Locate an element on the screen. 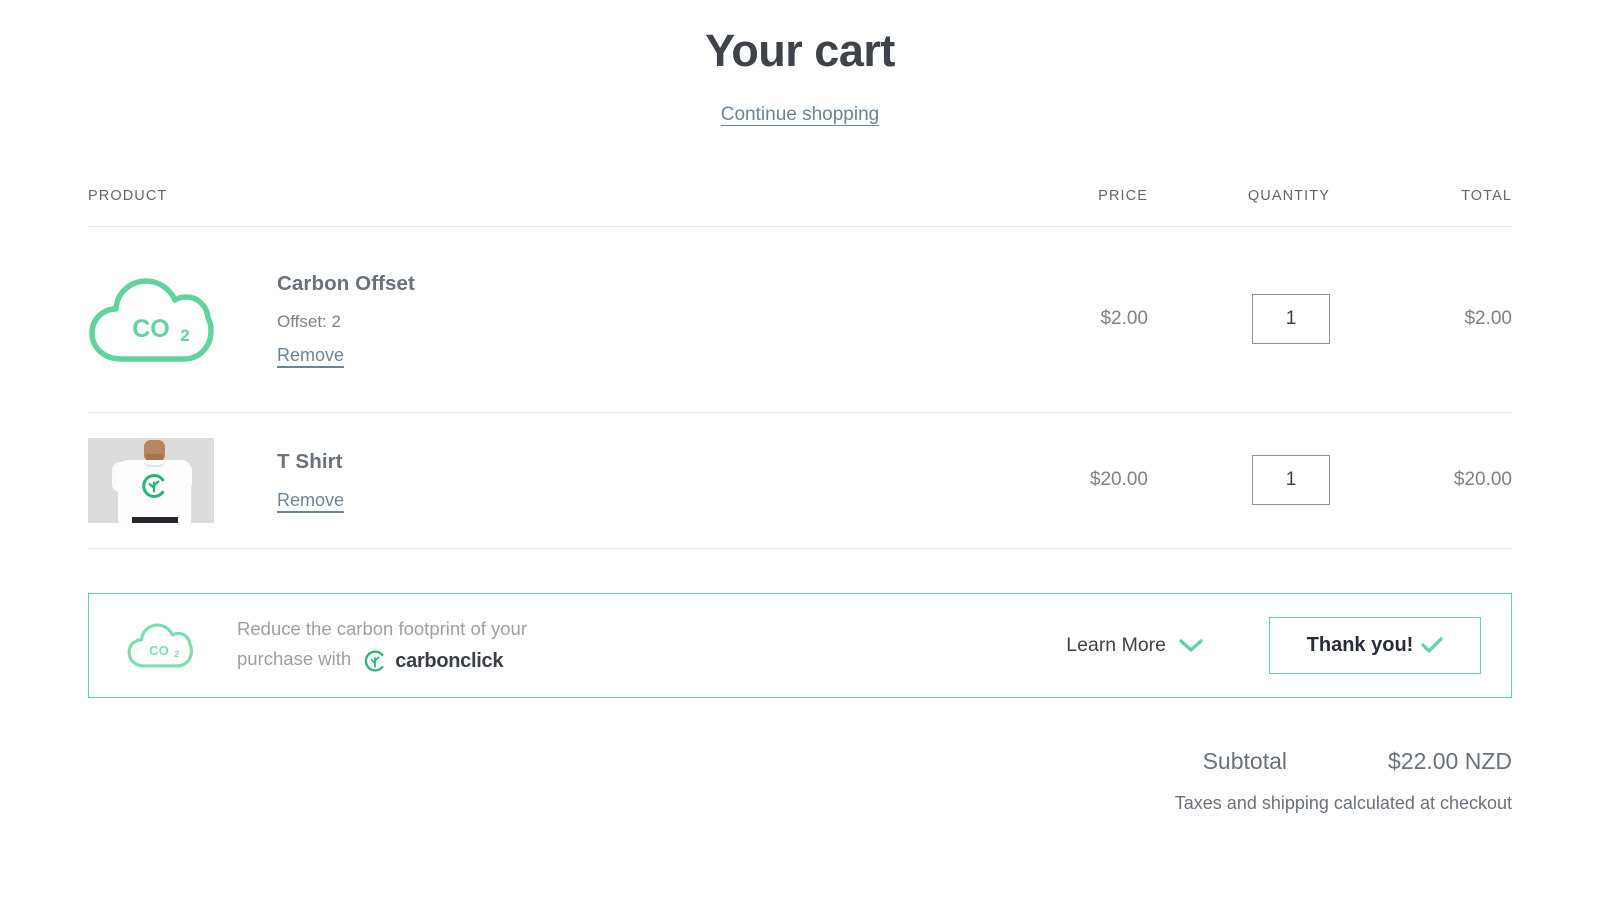 The image size is (1600, 900). banner-message-line2: purchase with is located at coordinates (294, 659).